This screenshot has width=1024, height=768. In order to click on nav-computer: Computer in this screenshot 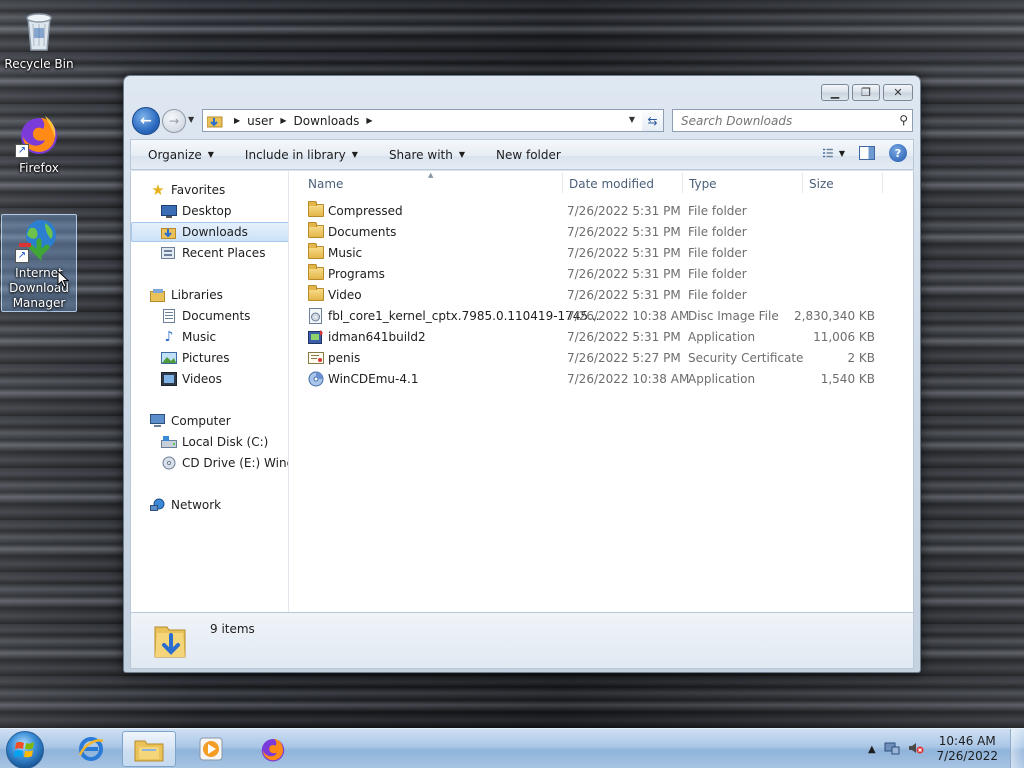, I will do `click(209, 421)`.